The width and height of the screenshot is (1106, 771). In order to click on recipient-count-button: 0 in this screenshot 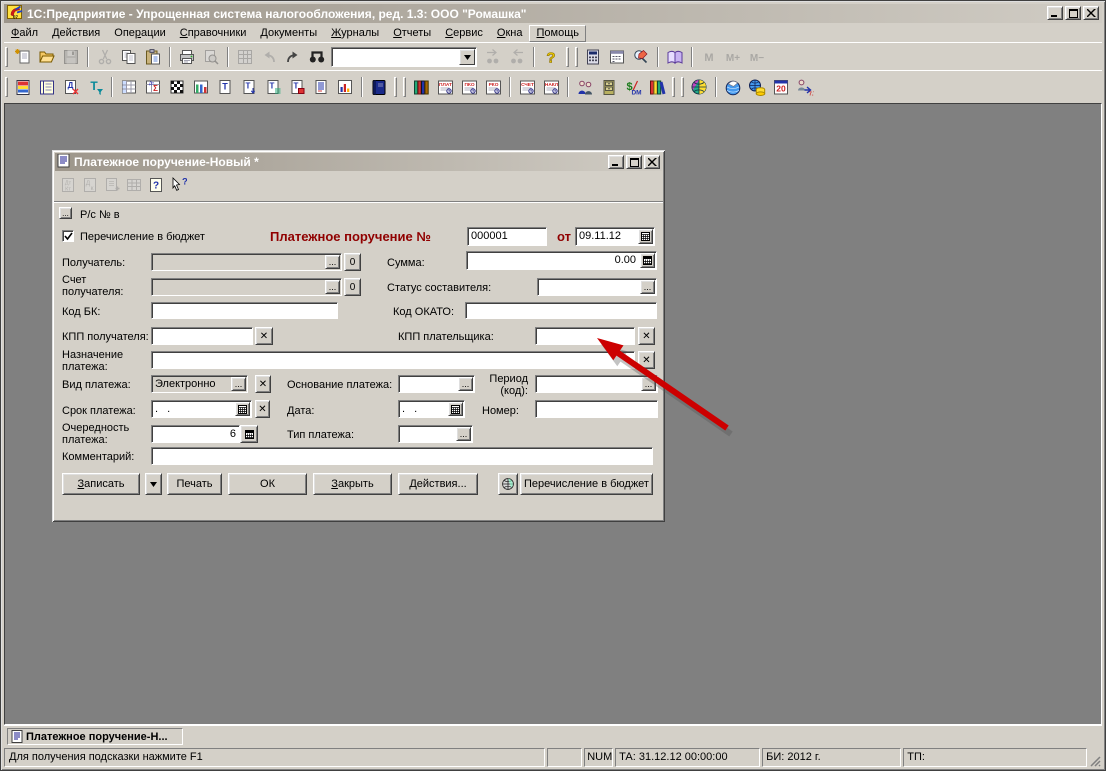, I will do `click(352, 262)`.